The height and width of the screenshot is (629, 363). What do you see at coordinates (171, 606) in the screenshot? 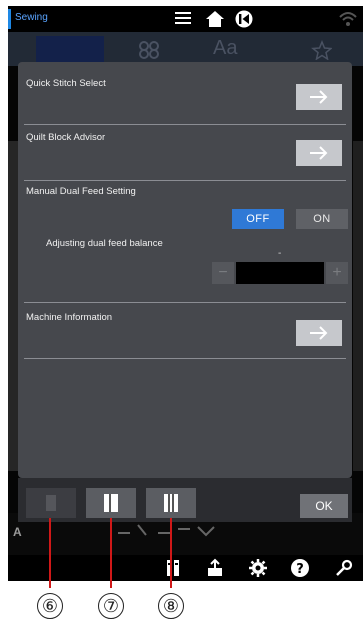
I see `callout-8: ⑧` at bounding box center [171, 606].